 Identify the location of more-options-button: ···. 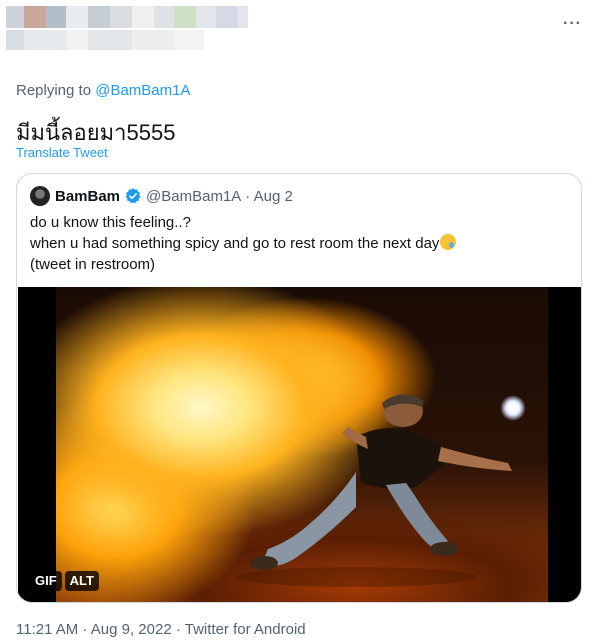
(572, 24).